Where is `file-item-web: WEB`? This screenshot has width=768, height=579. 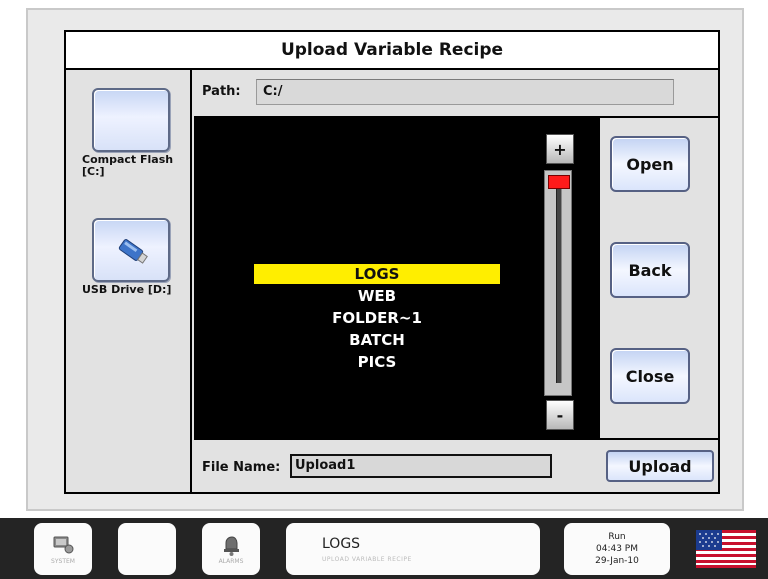 file-item-web: WEB is located at coordinates (377, 296).